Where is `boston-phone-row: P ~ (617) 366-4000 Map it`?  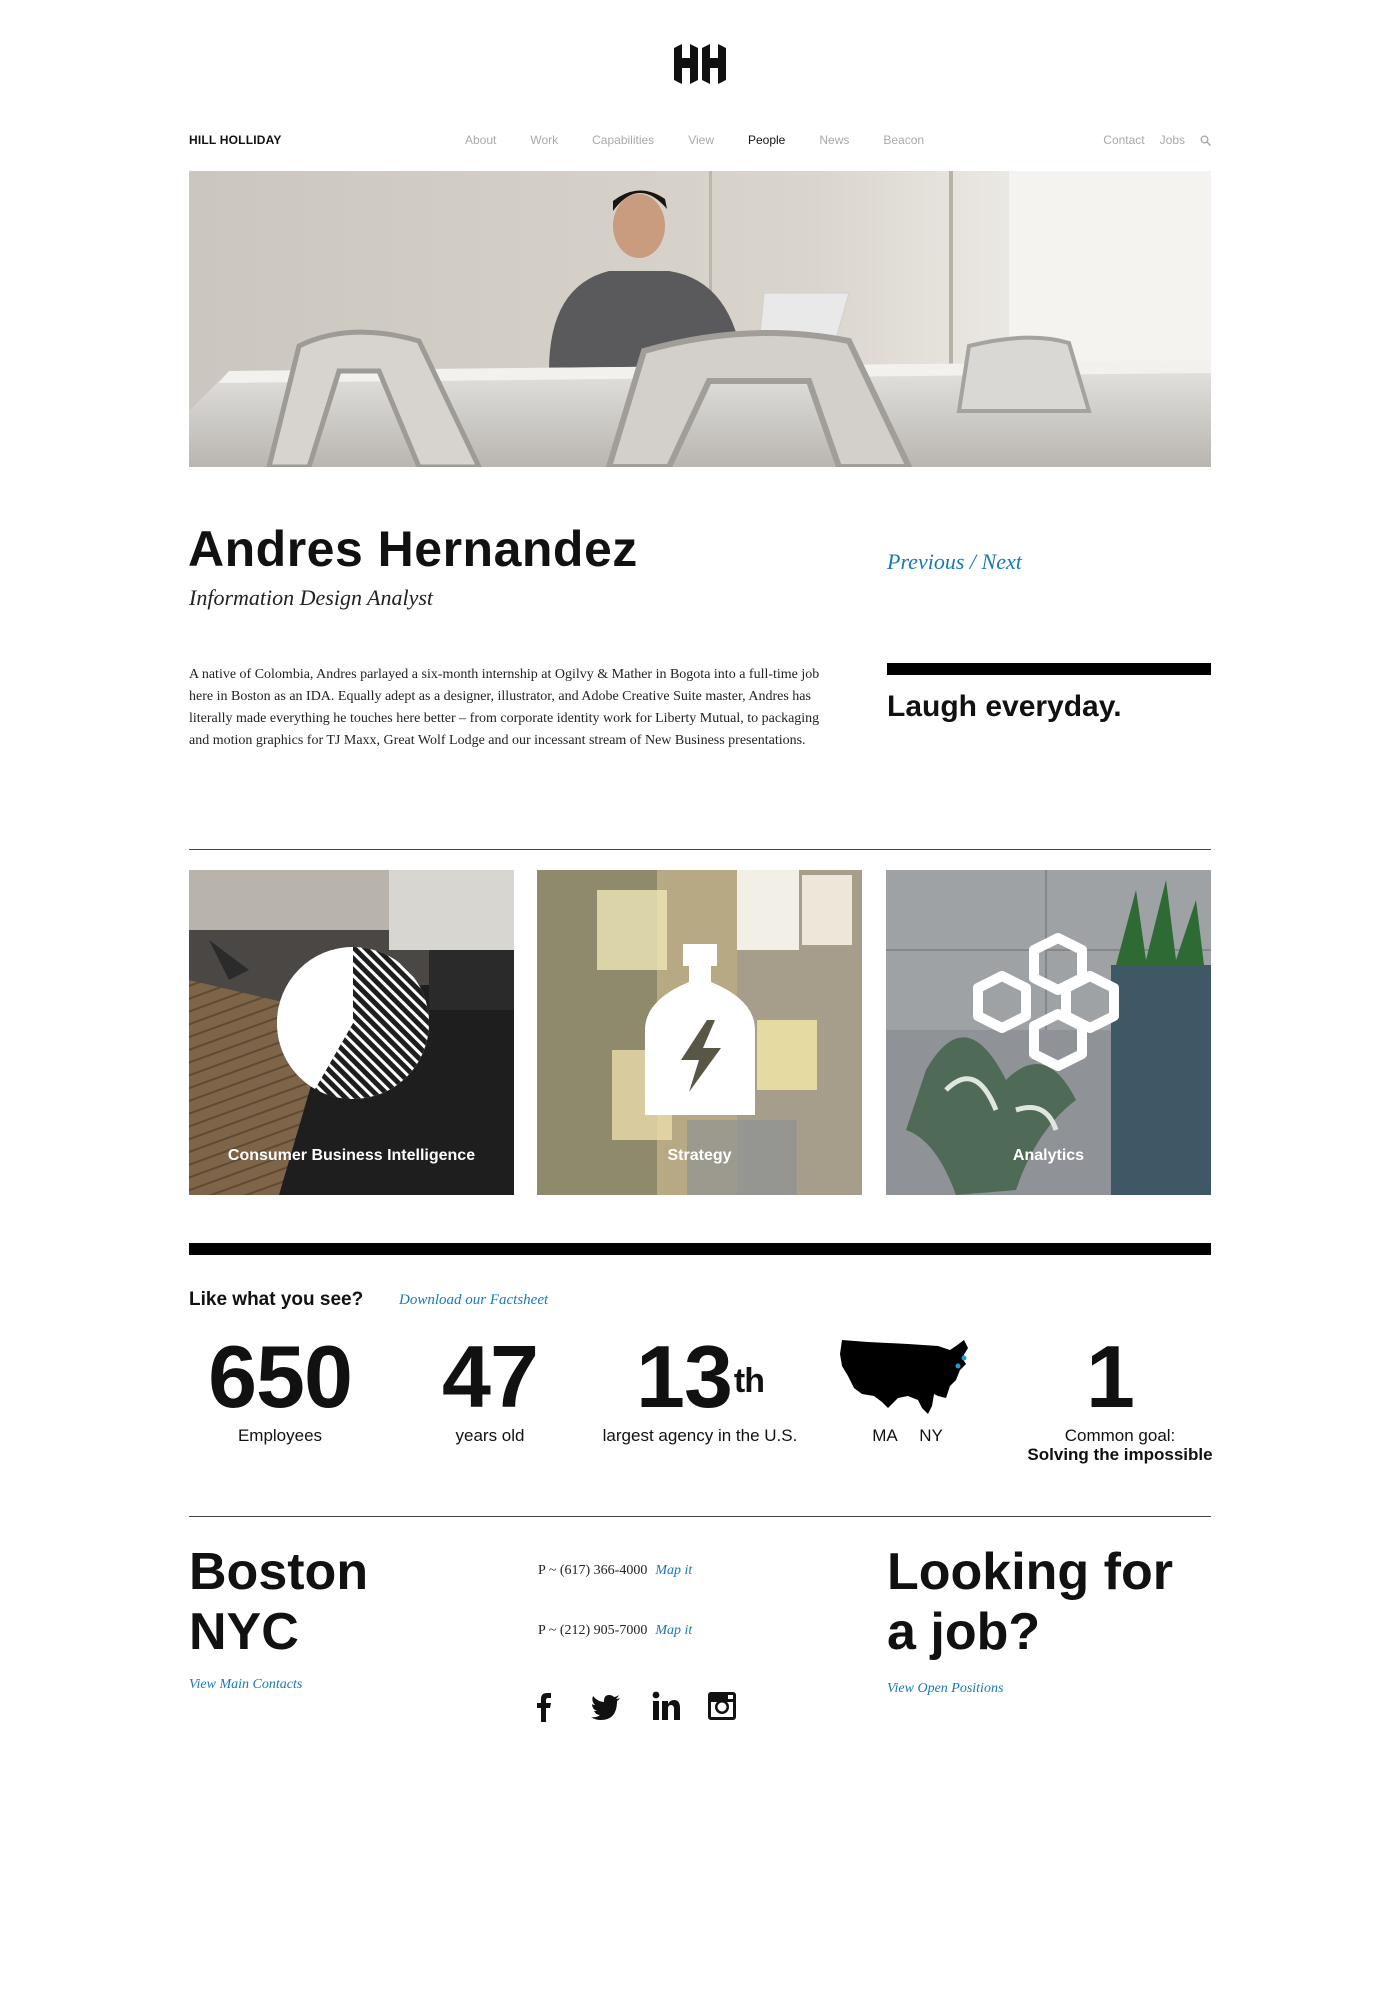 boston-phone-row: P ~ (617) 366-4000 Map it is located at coordinates (615, 1571).